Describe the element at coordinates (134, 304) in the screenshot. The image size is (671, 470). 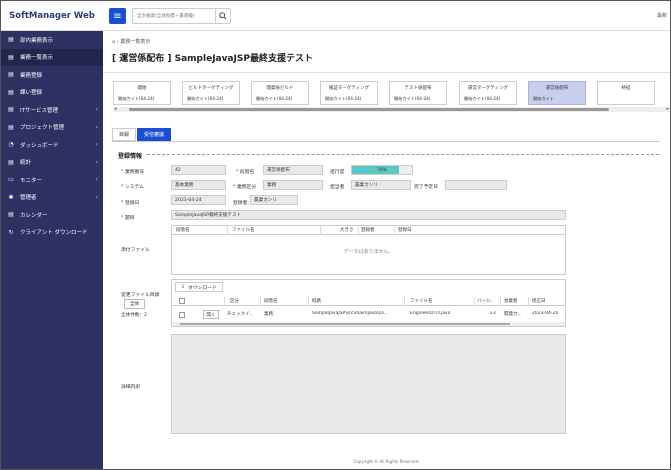
I see `select-all-button: 全体` at that location.